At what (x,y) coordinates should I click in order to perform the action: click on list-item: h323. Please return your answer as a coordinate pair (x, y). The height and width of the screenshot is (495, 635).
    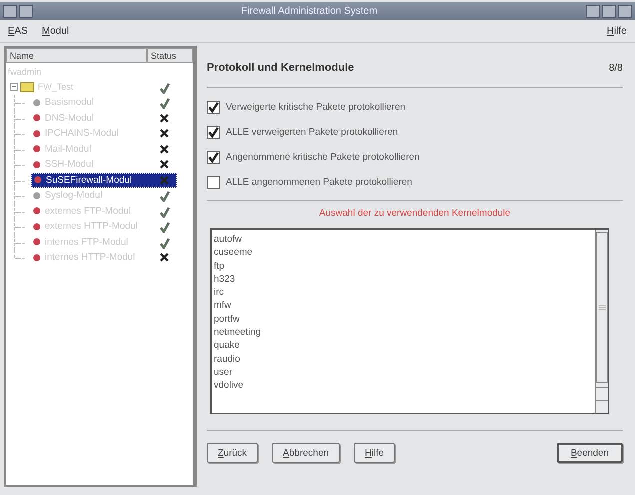
    Looking at the image, I should click on (404, 281).